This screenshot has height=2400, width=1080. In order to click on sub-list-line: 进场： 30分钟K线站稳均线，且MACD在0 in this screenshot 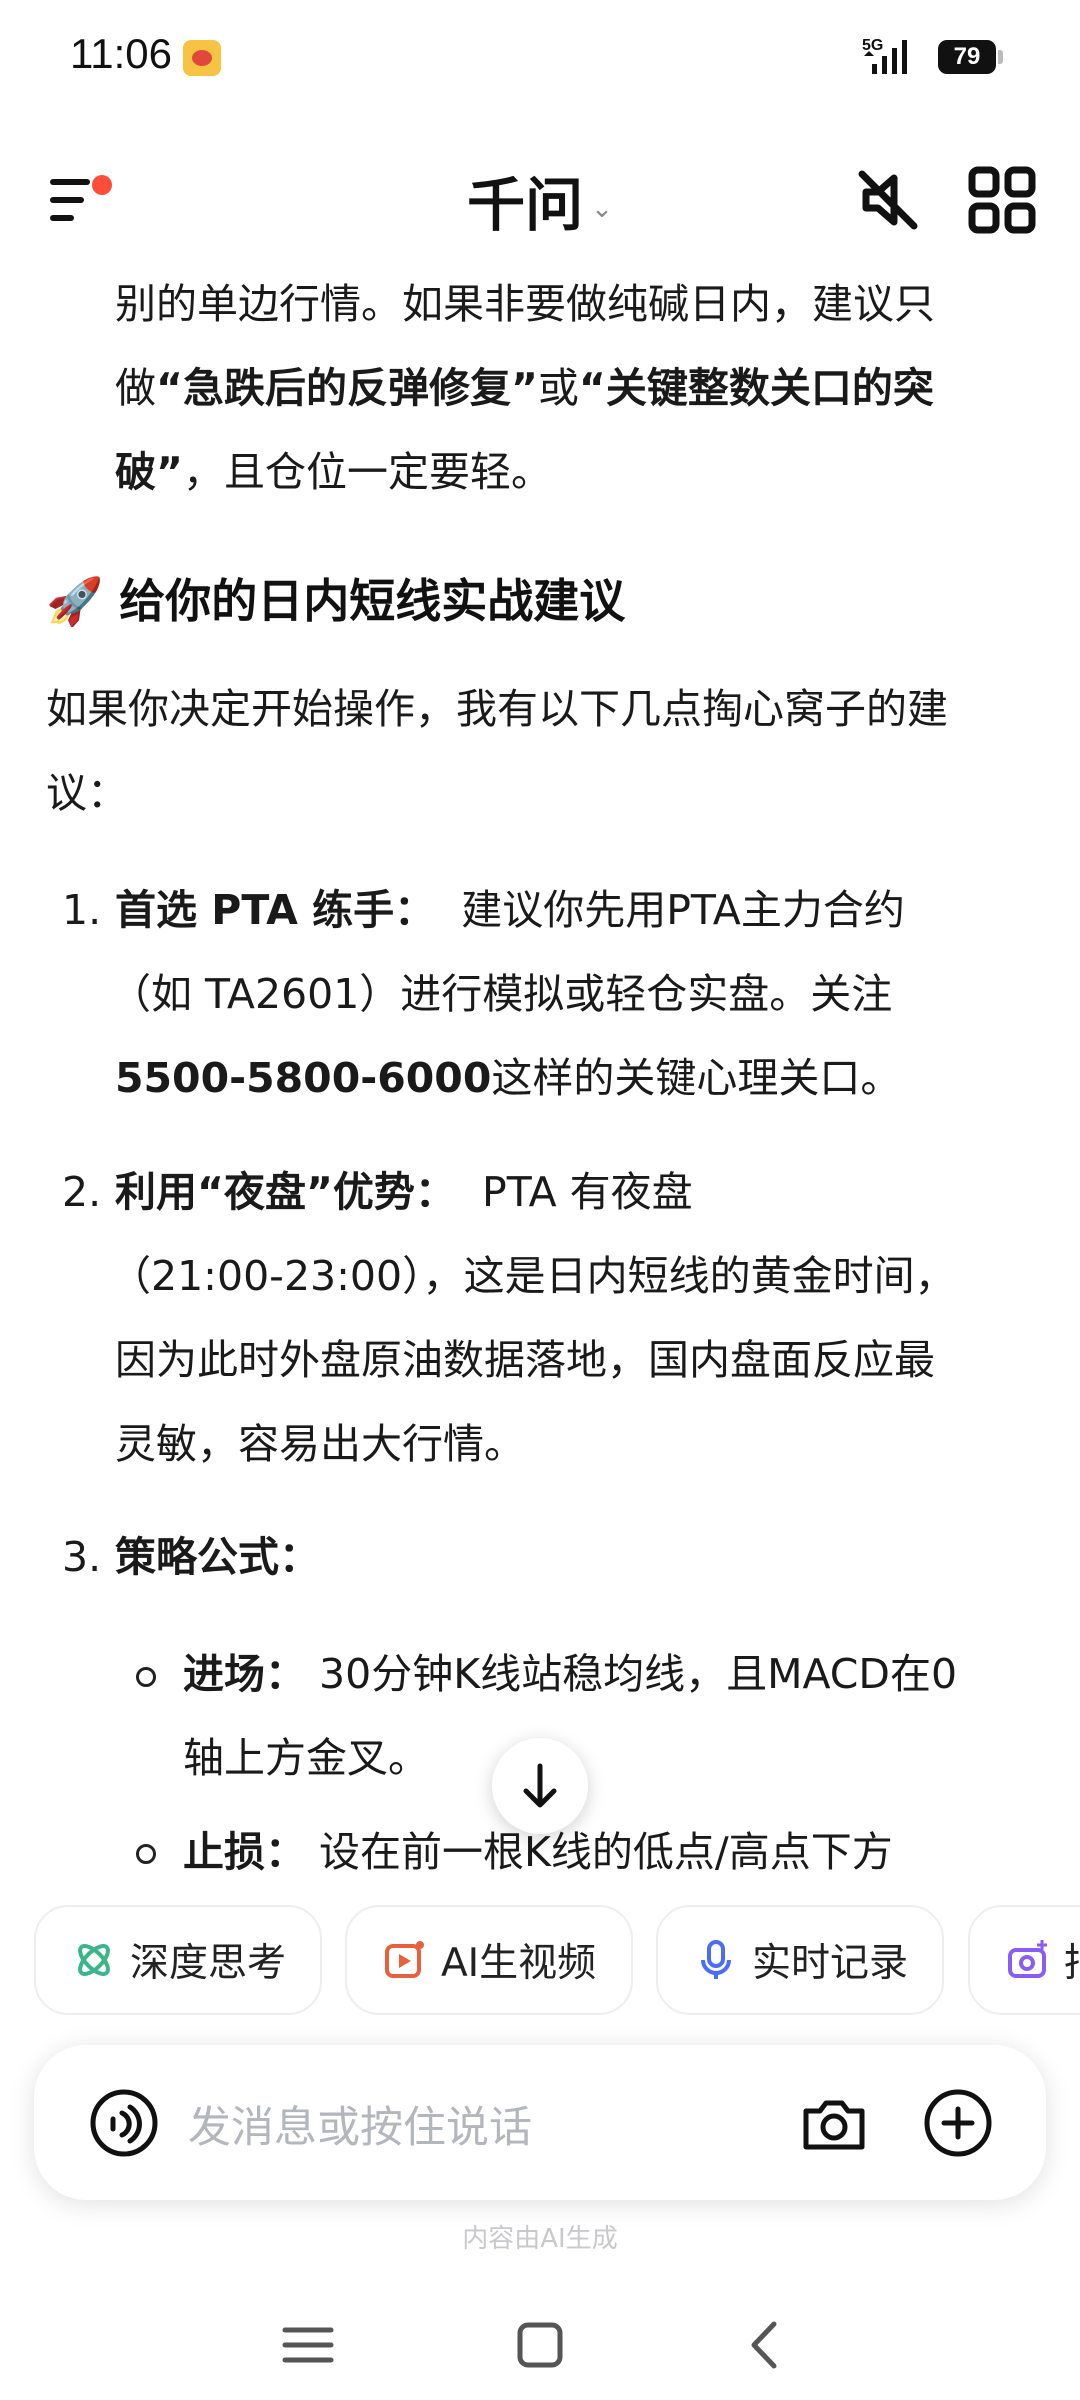, I will do `click(570, 1674)`.